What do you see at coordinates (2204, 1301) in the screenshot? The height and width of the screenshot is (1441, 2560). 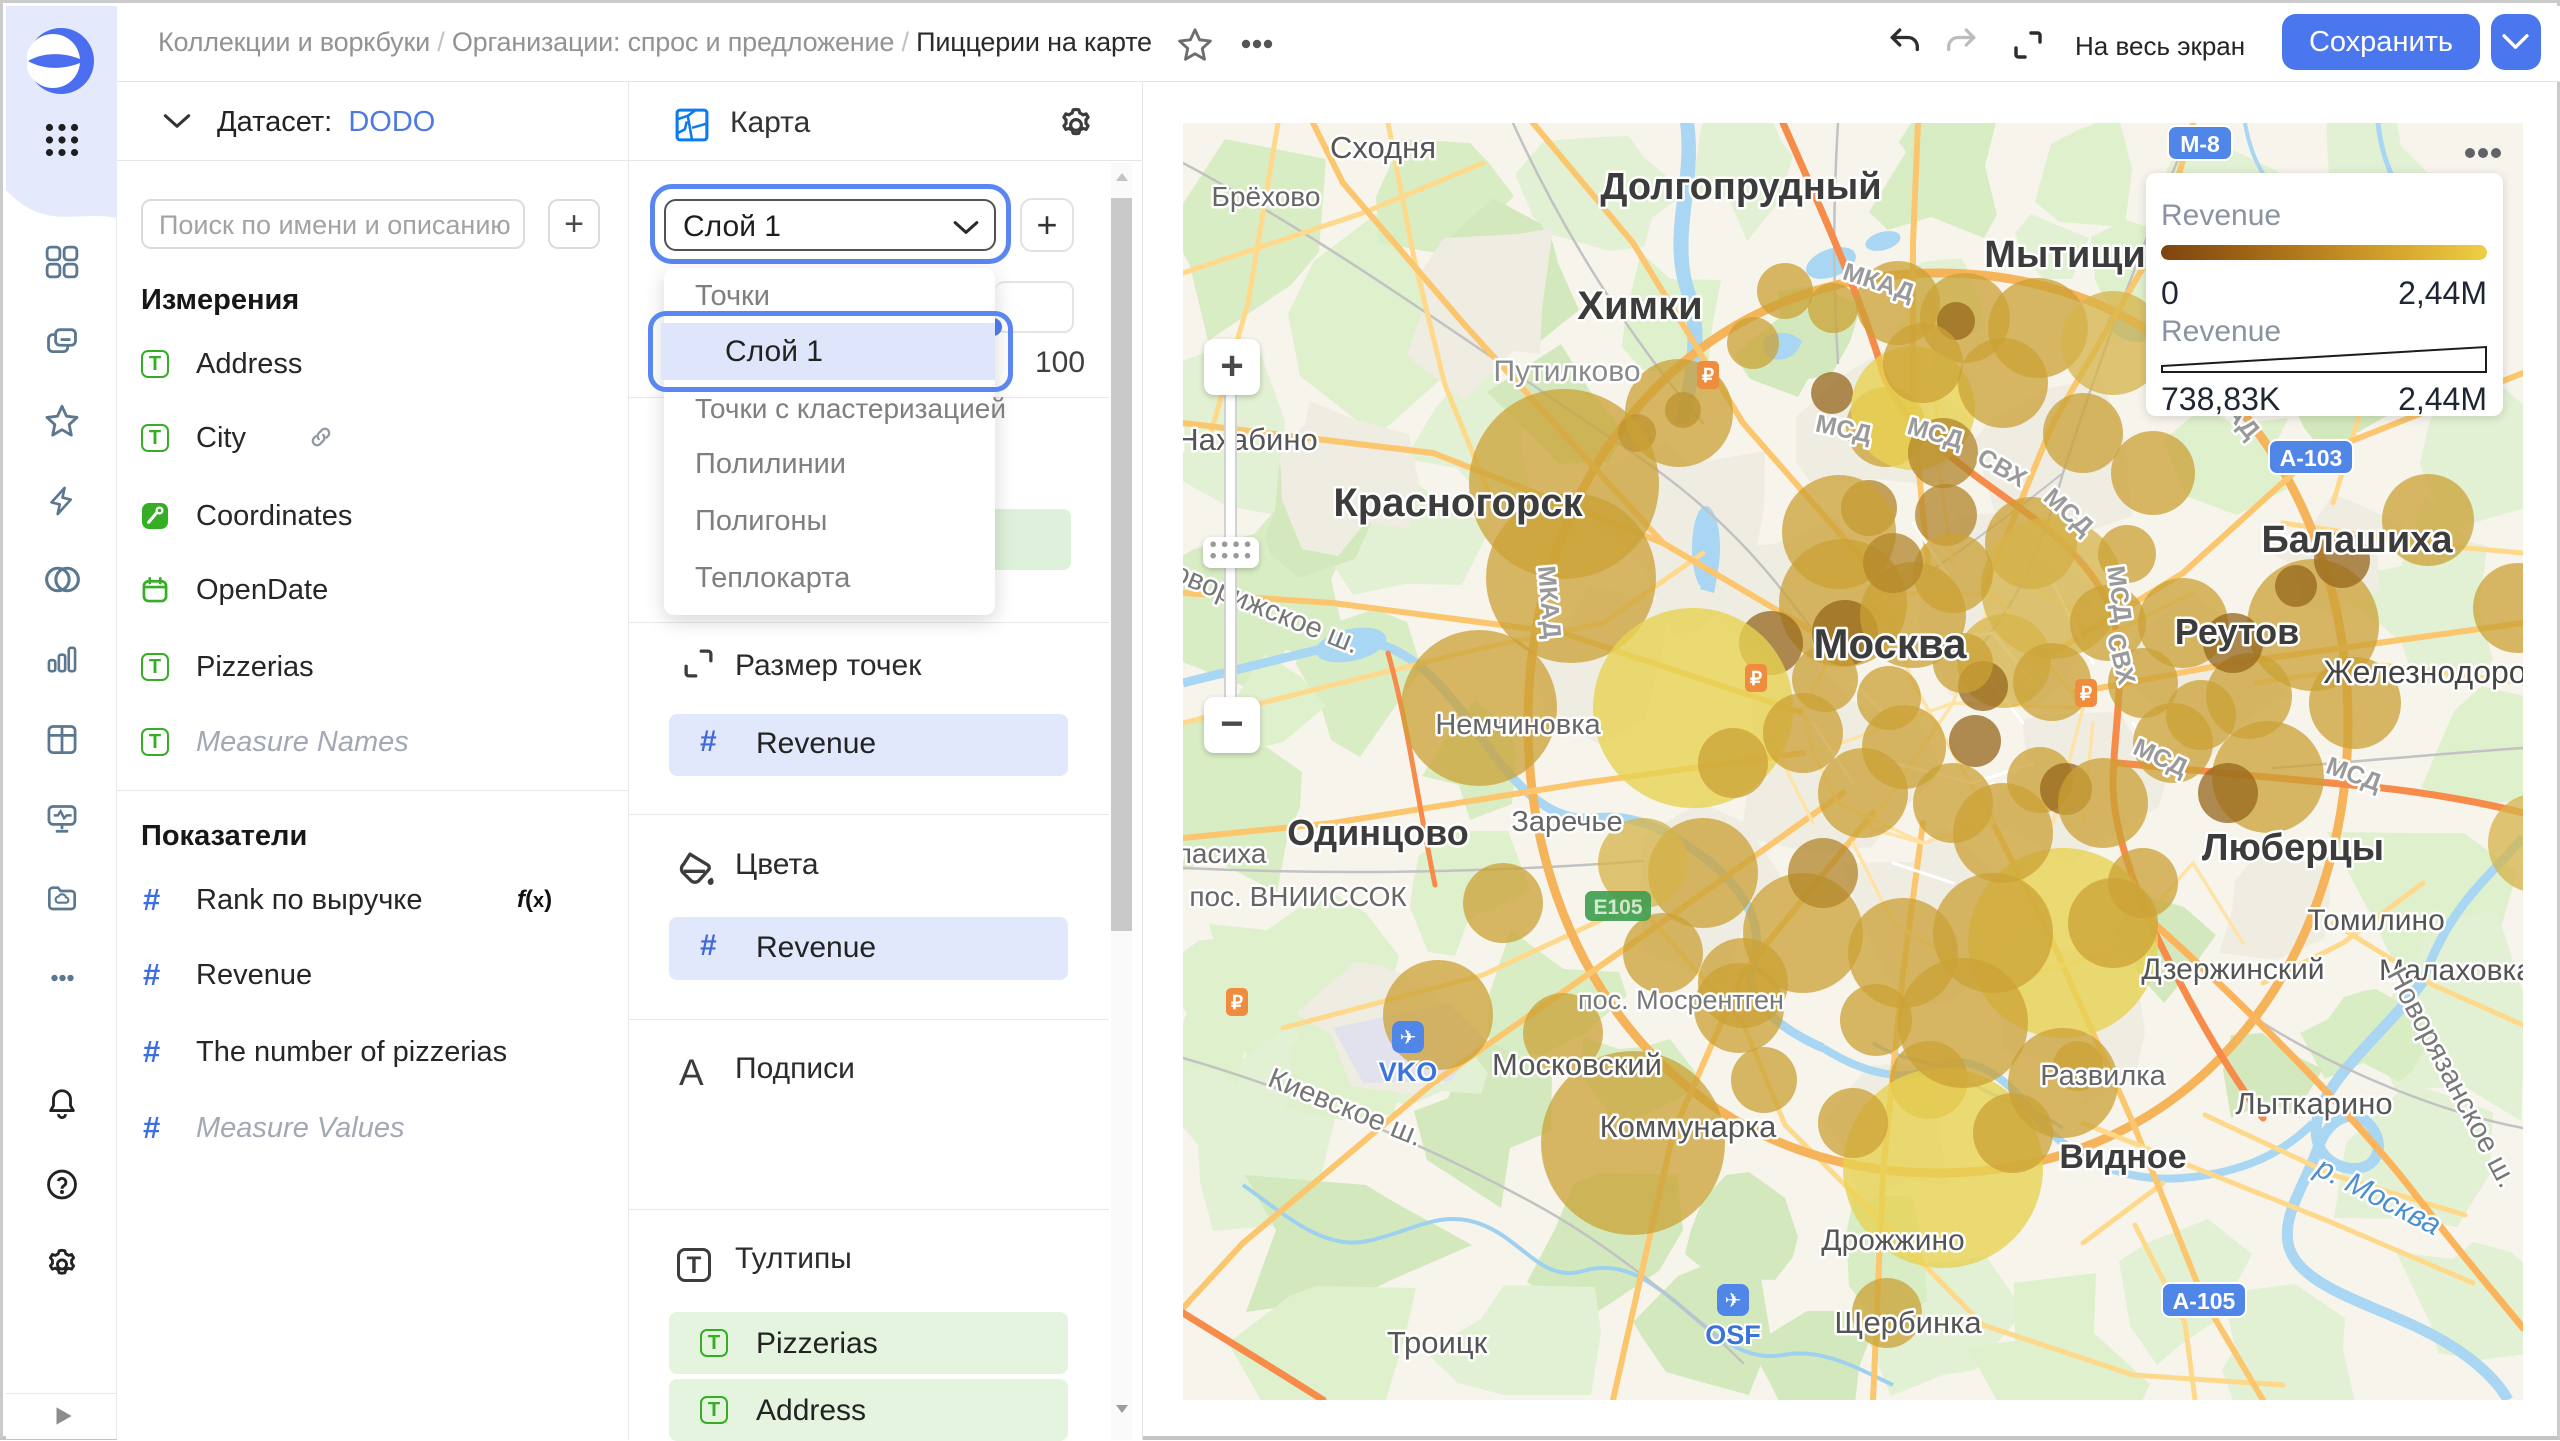 I see `svg-text: А-105` at bounding box center [2204, 1301].